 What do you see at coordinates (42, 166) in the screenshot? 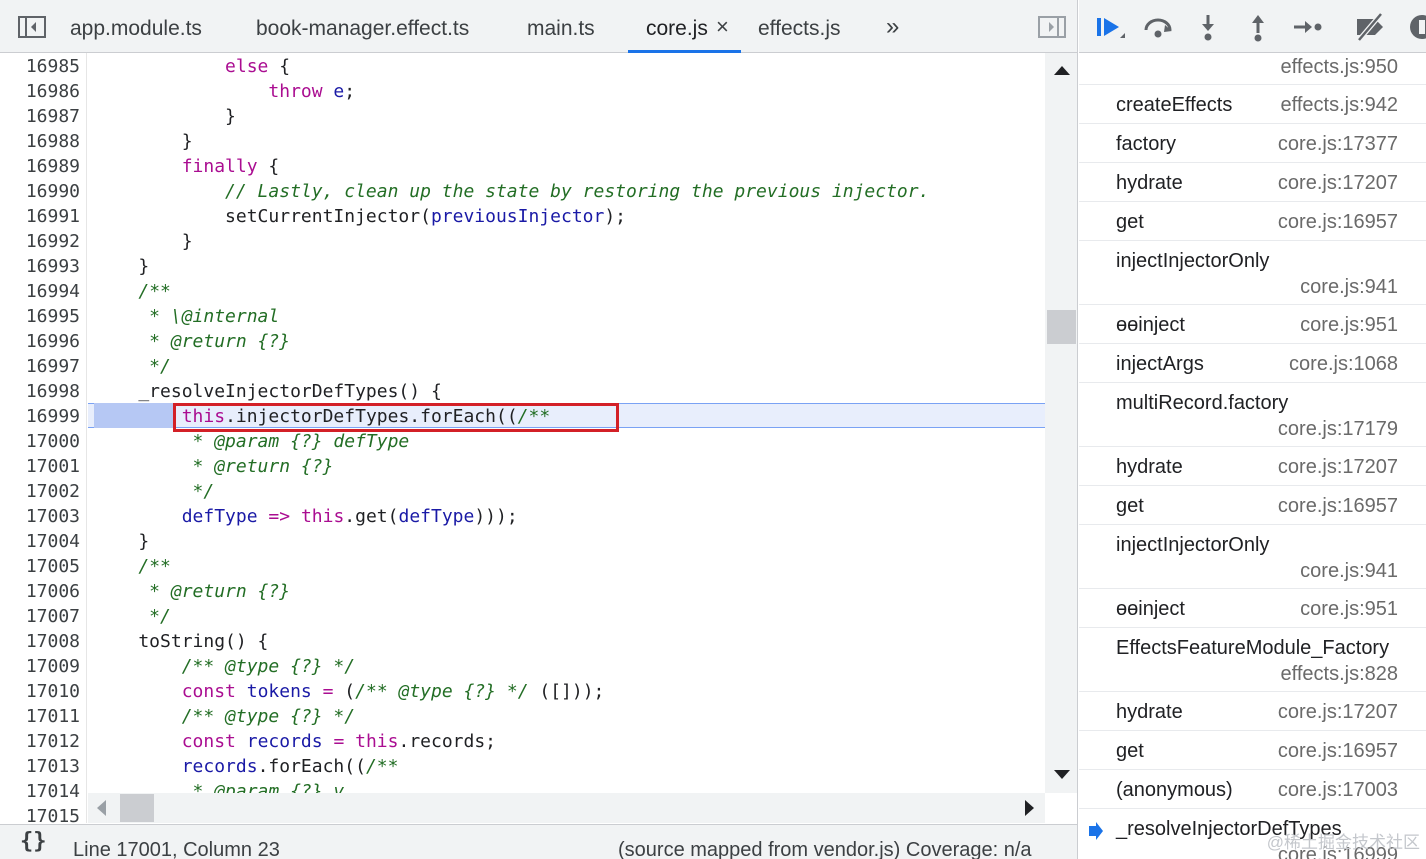
I see `line-number: 16989` at bounding box center [42, 166].